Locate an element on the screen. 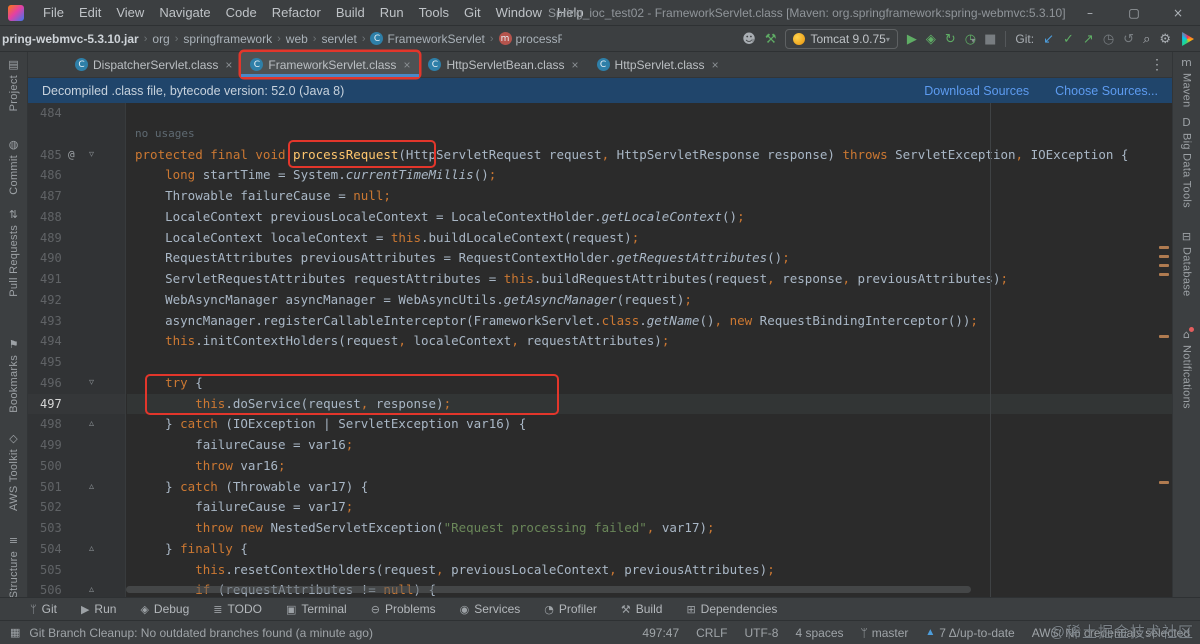 The image size is (1200, 644). tab-options-icon: ⋮ is located at coordinates (1157, 64).